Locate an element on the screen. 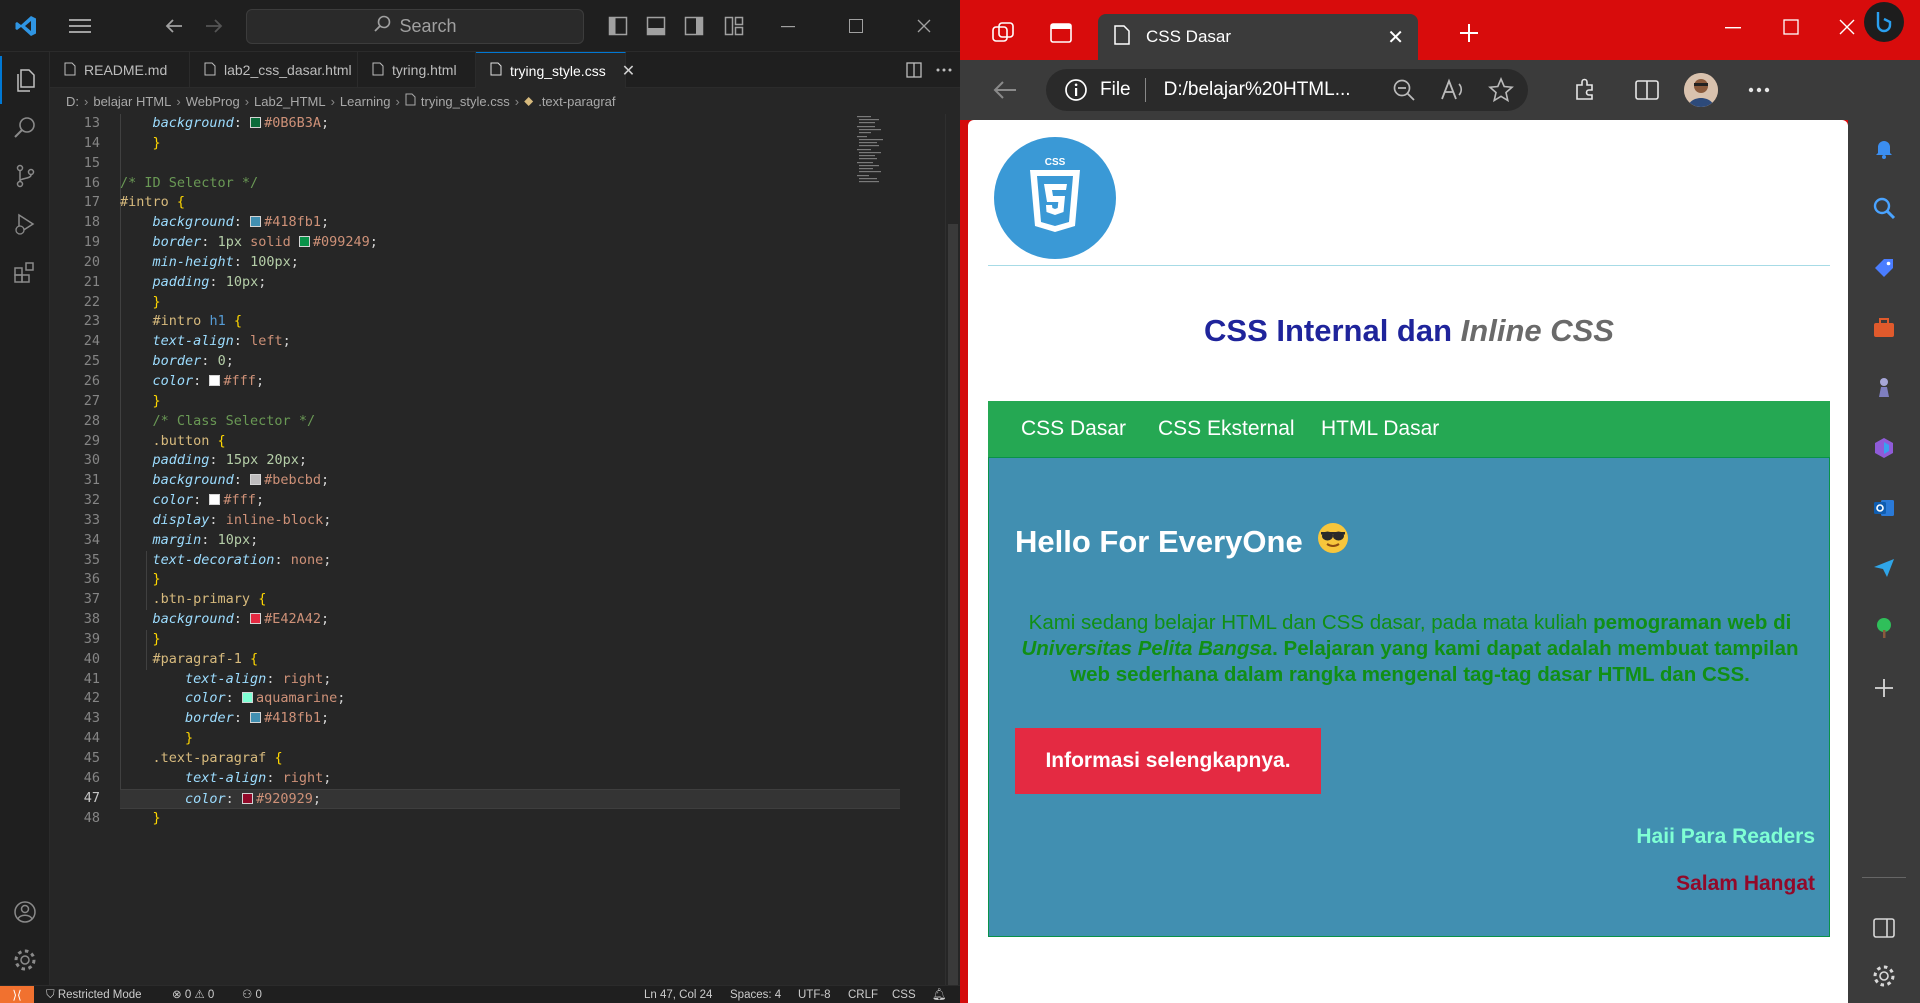 This screenshot has height=1003, width=1920. line-number: 25 is located at coordinates (91, 361).